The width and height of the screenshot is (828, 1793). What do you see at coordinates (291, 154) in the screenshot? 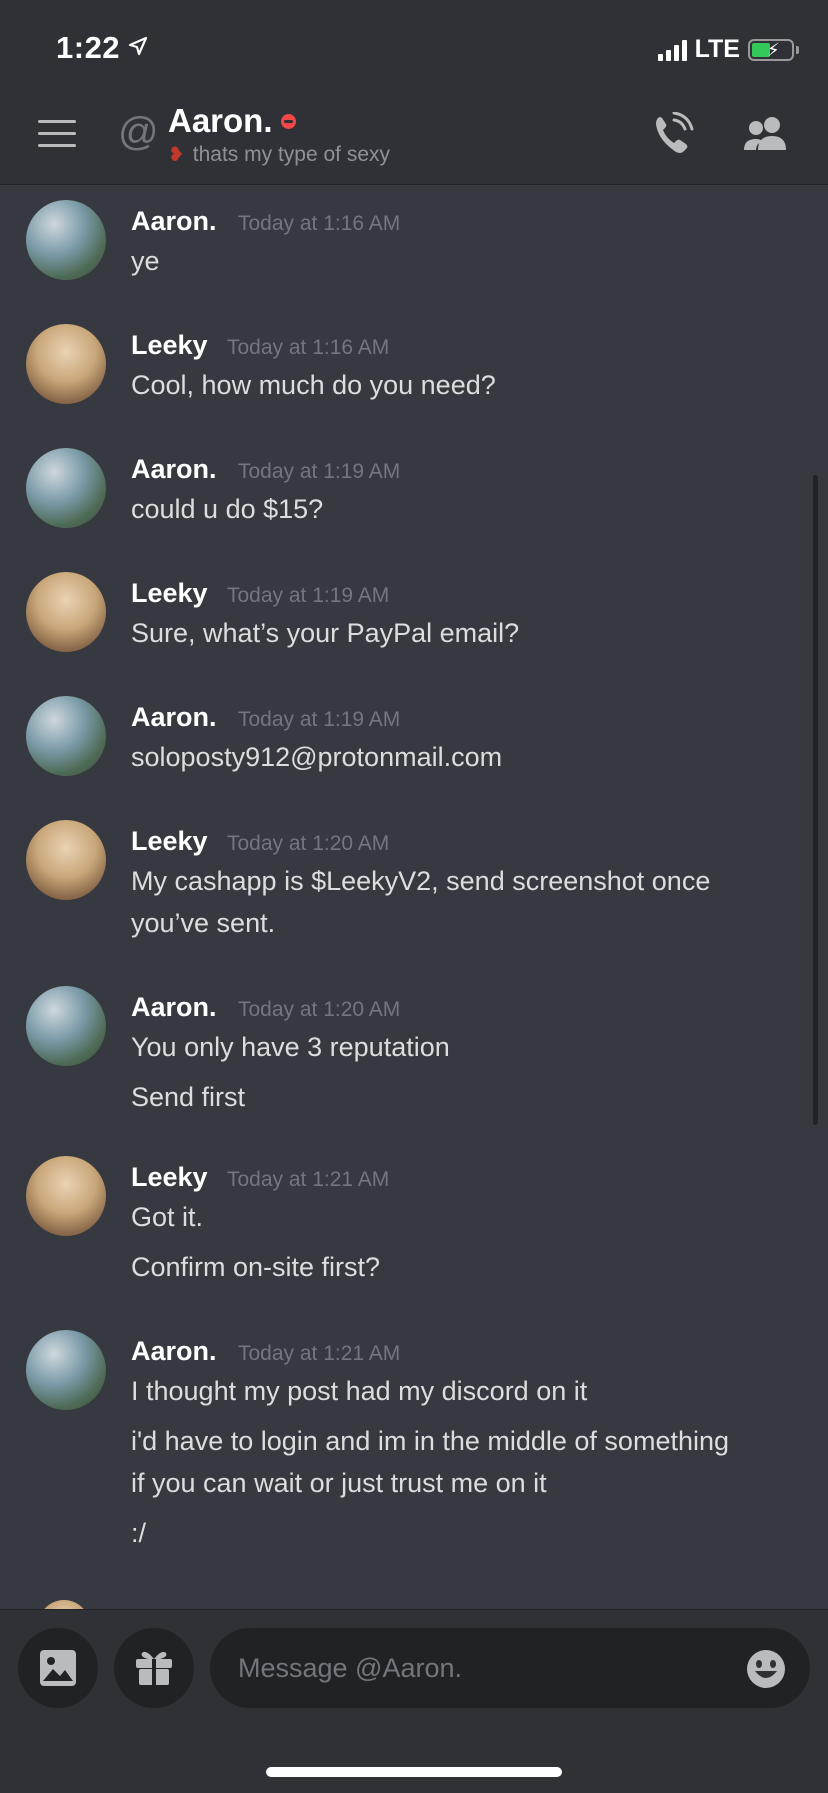
I see `custom-status-text: thats my type of sexy` at bounding box center [291, 154].